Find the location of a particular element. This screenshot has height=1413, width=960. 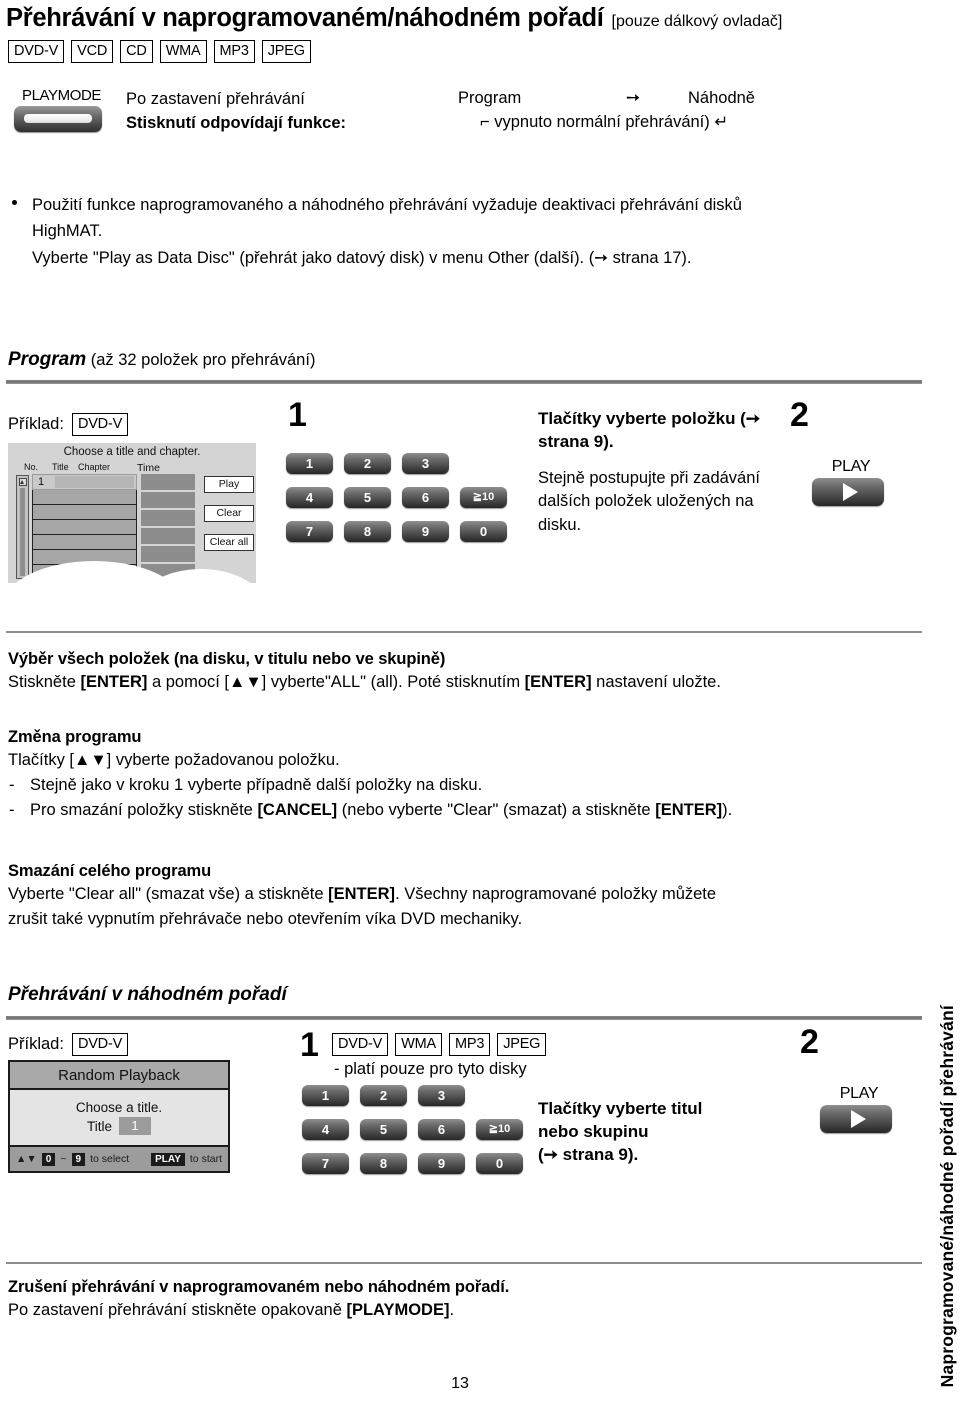

step-number-1: 1 is located at coordinates (297, 415).